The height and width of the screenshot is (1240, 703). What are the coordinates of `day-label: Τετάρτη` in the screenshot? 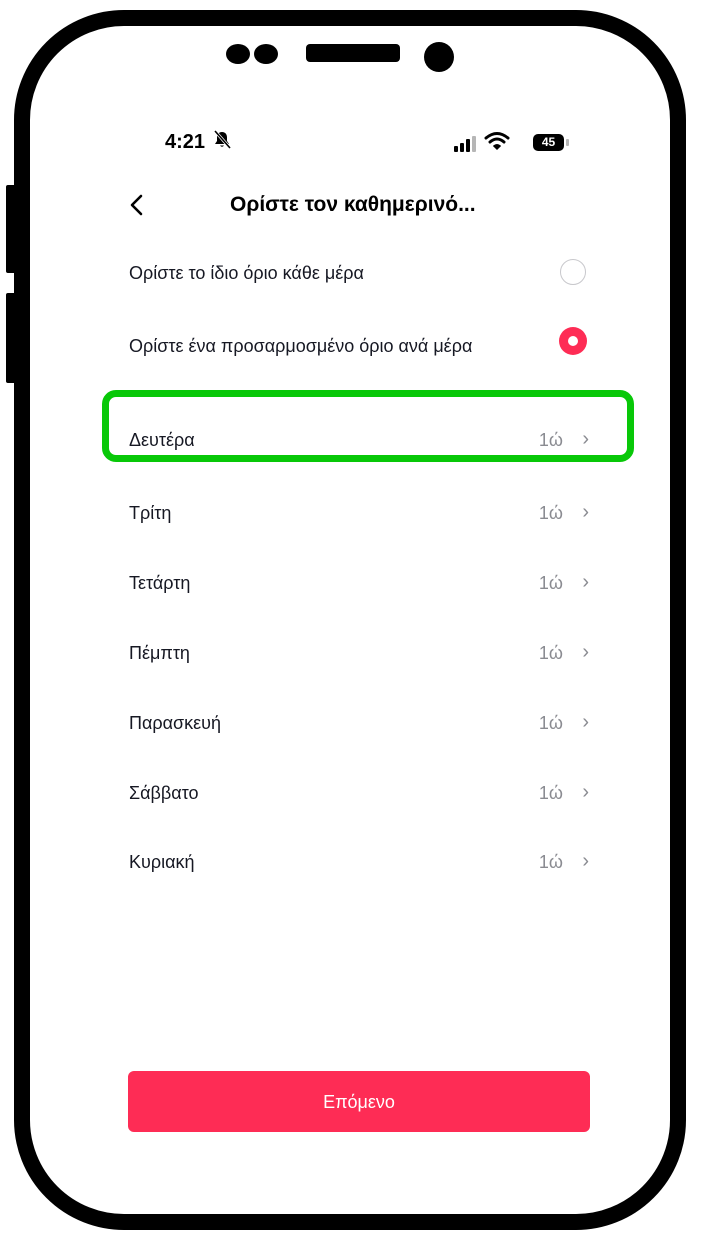 It's located at (160, 583).